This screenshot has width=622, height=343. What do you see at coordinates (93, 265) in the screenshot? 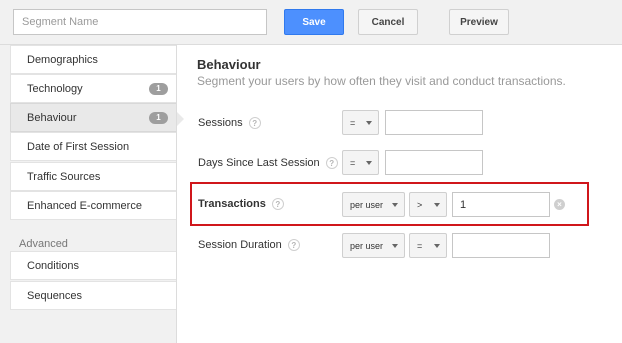
I see `sidebar-item-conditions: Conditions` at bounding box center [93, 265].